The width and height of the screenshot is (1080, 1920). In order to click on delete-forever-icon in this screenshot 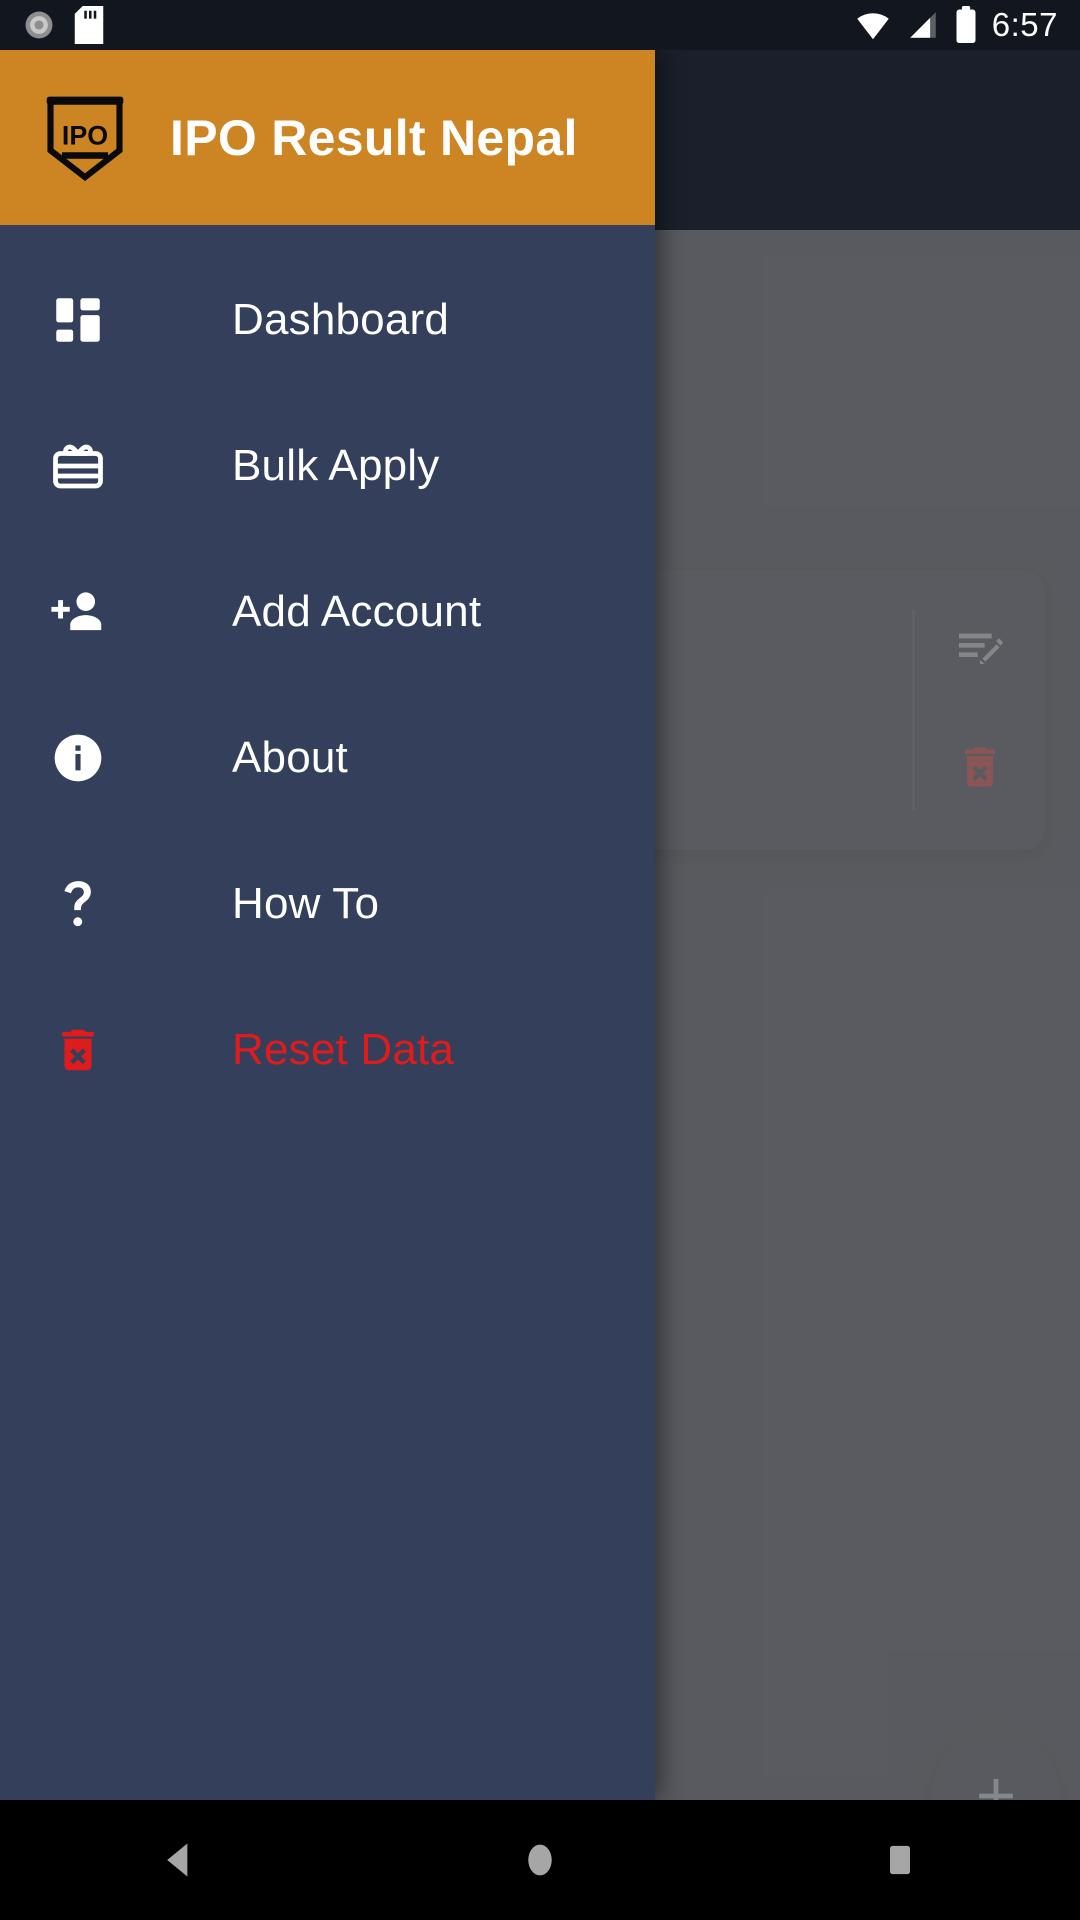, I will do `click(78, 1050)`.